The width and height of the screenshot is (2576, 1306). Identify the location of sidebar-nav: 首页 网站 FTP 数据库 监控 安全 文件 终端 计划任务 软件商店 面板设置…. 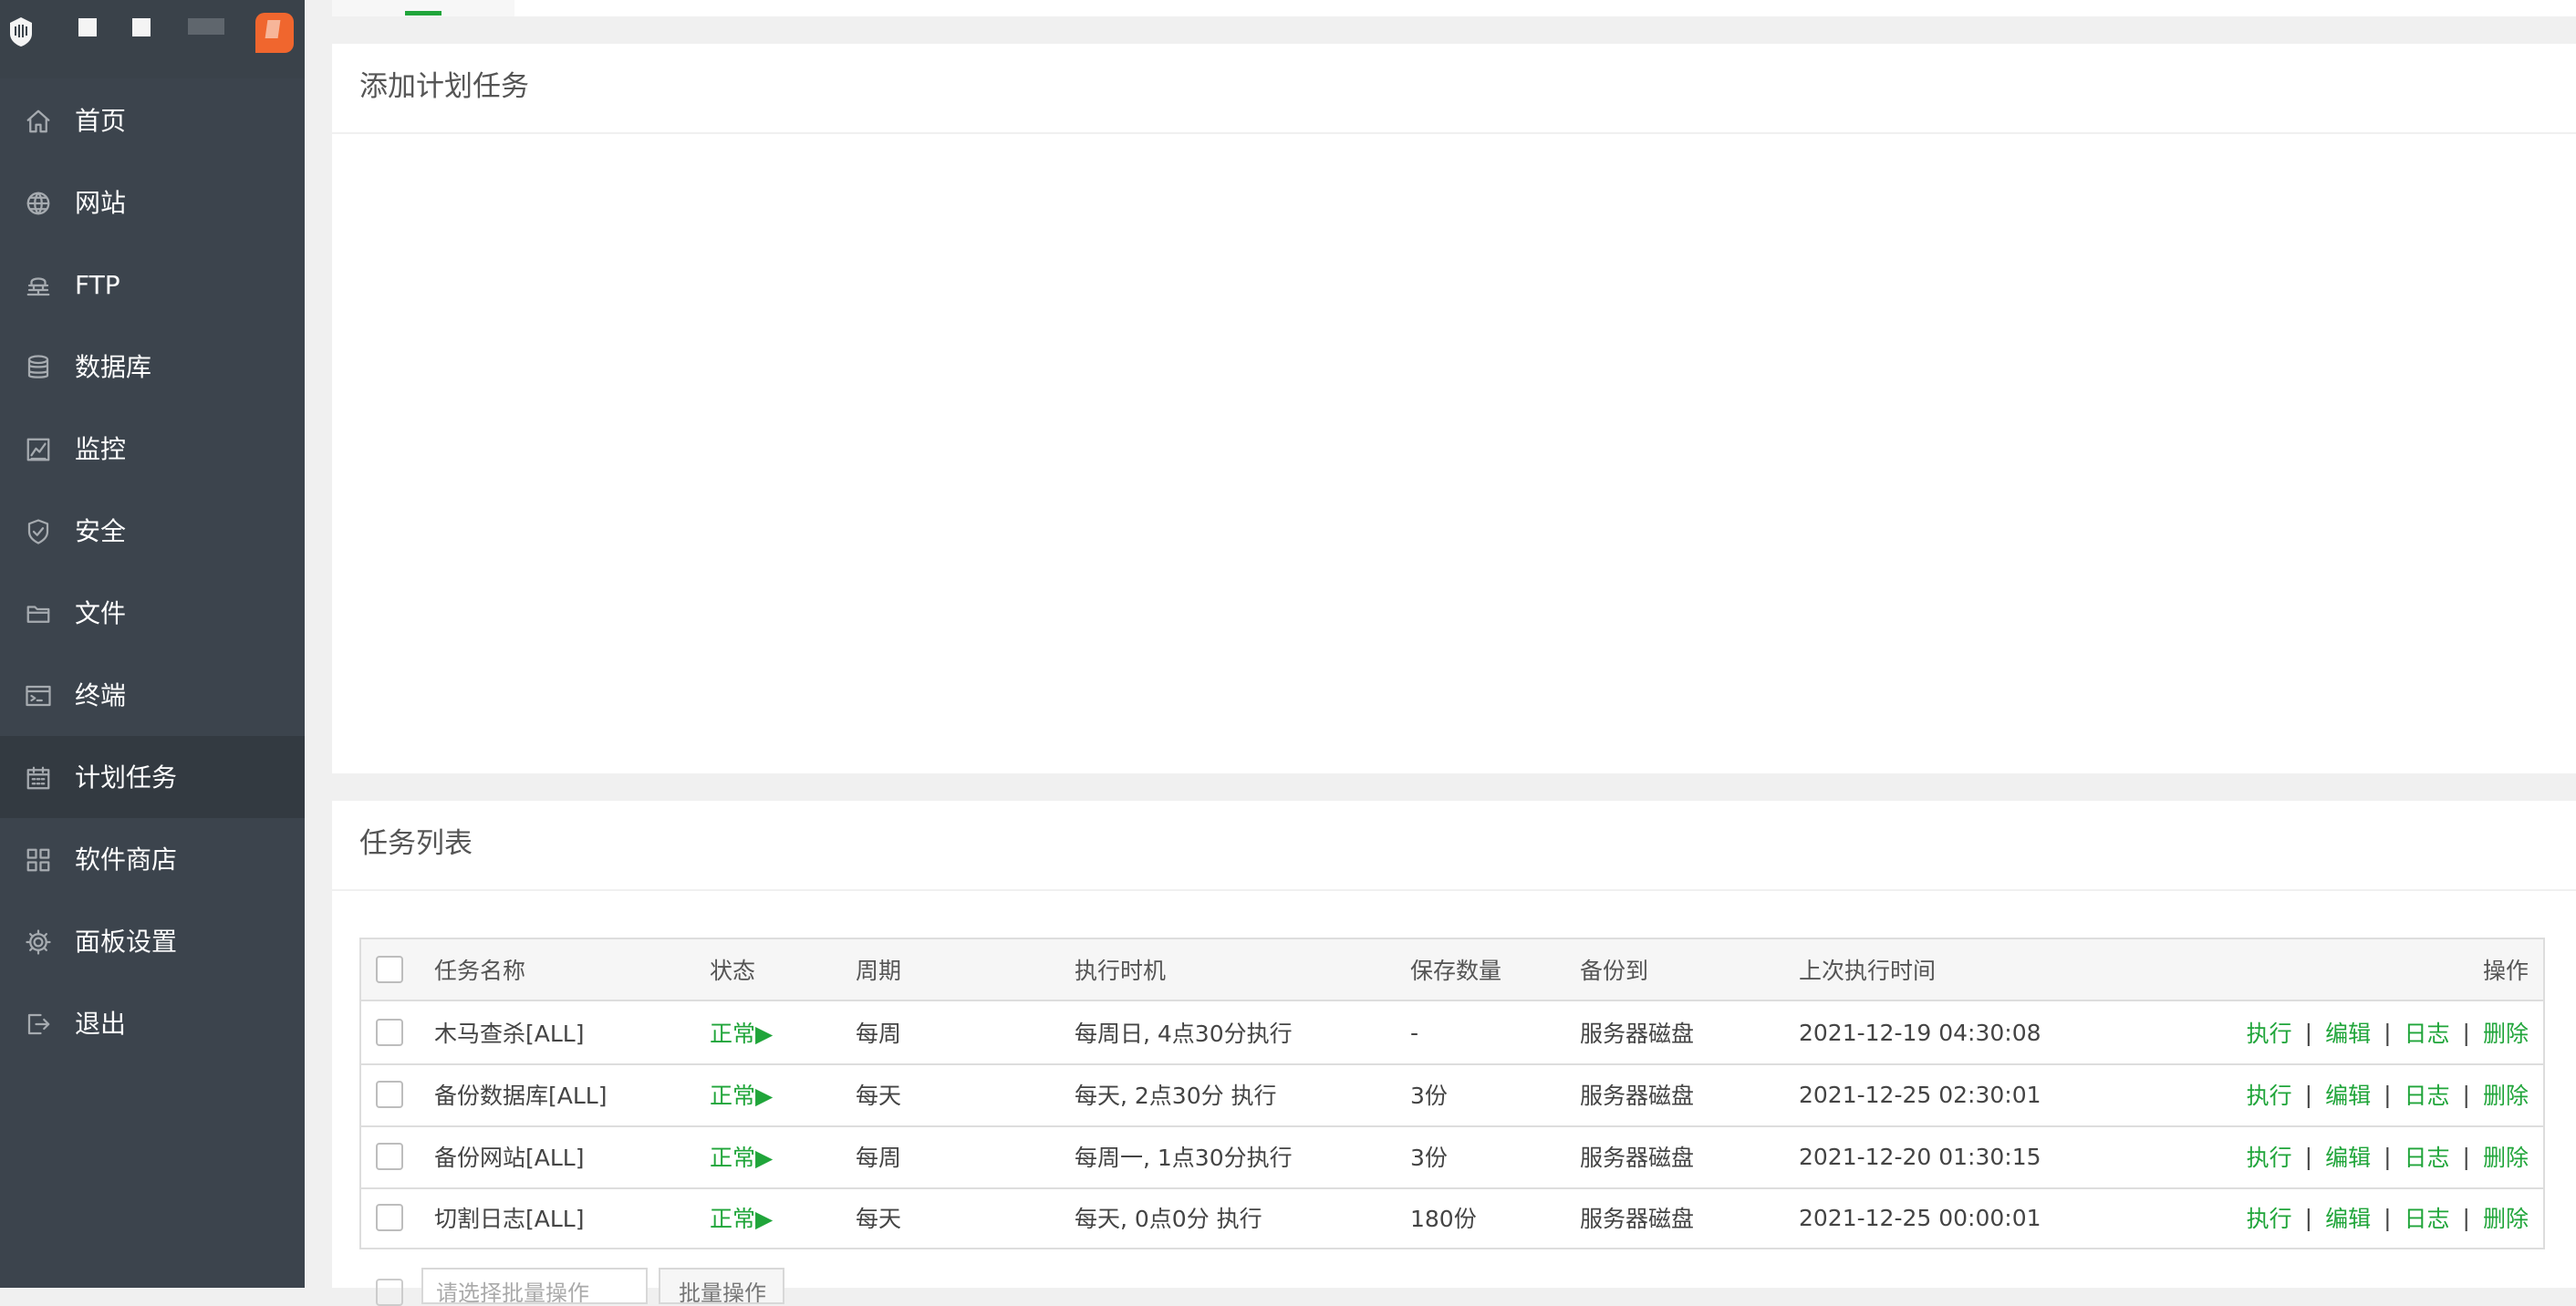
(152, 571).